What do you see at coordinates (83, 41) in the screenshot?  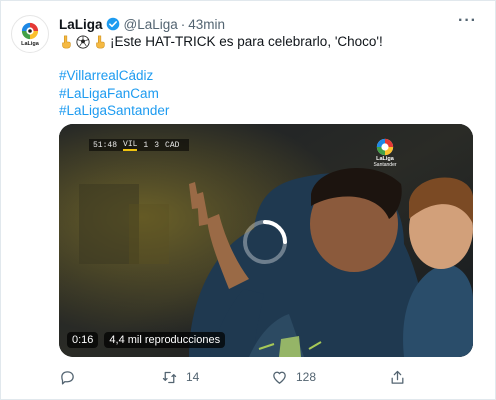 I see `soccer-ball-emoji` at bounding box center [83, 41].